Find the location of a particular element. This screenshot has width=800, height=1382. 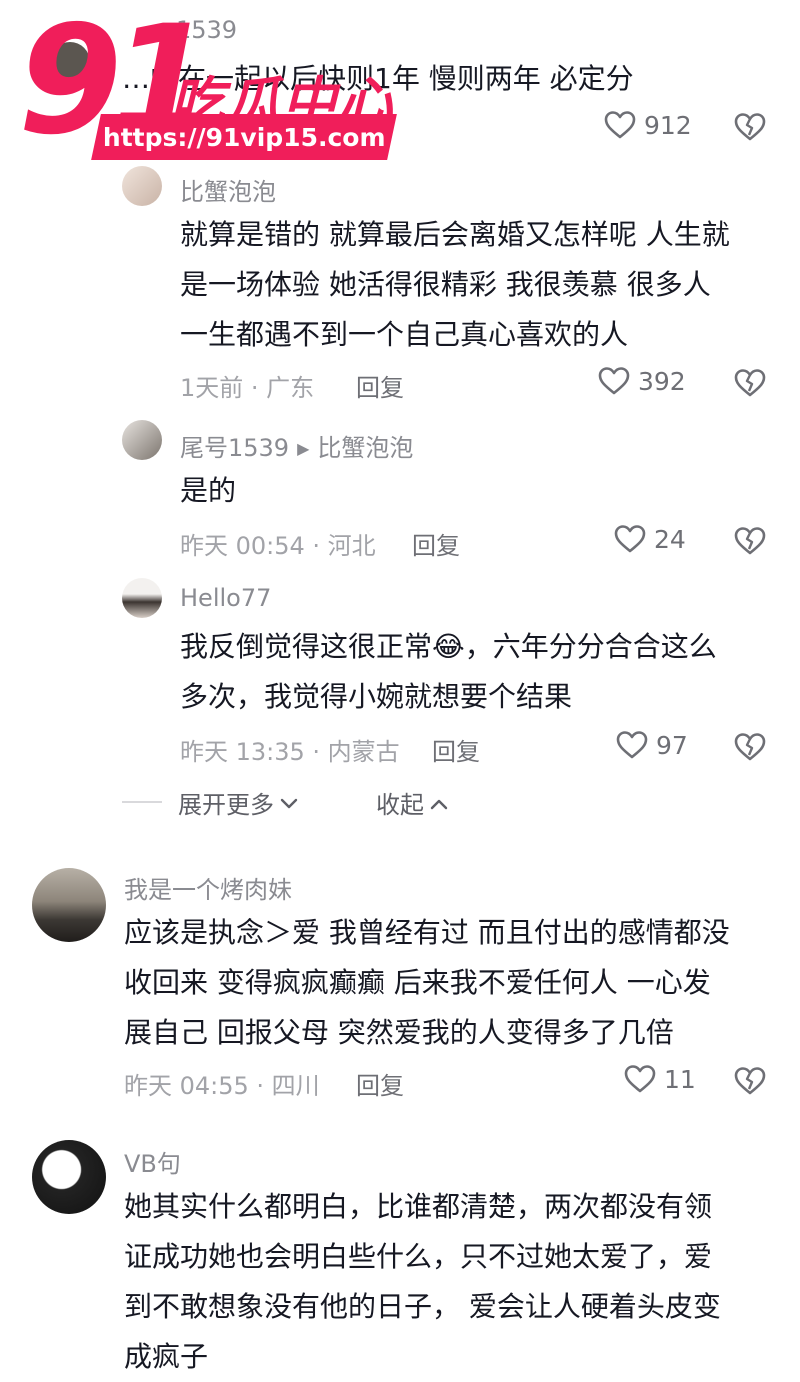

like-button: 11 is located at coordinates (660, 1079).